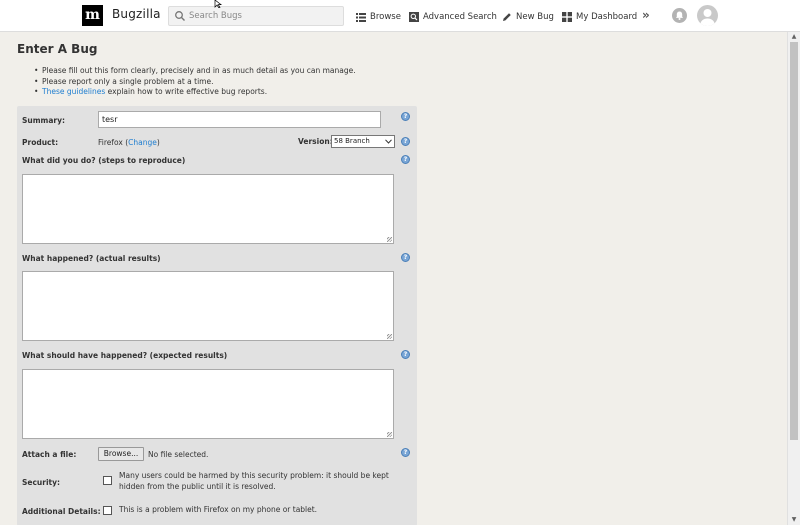  What do you see at coordinates (352, 141) in the screenshot?
I see `version-selected-value: 58 Branch` at bounding box center [352, 141].